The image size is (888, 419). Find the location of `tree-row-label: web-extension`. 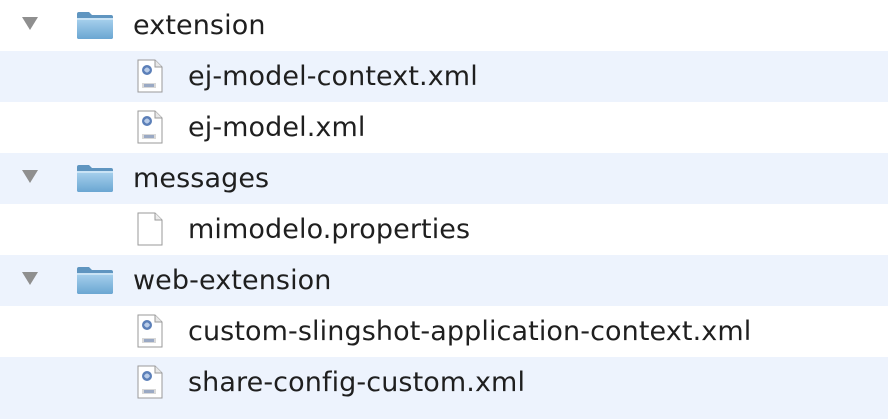

tree-row-label: web-extension is located at coordinates (232, 280).